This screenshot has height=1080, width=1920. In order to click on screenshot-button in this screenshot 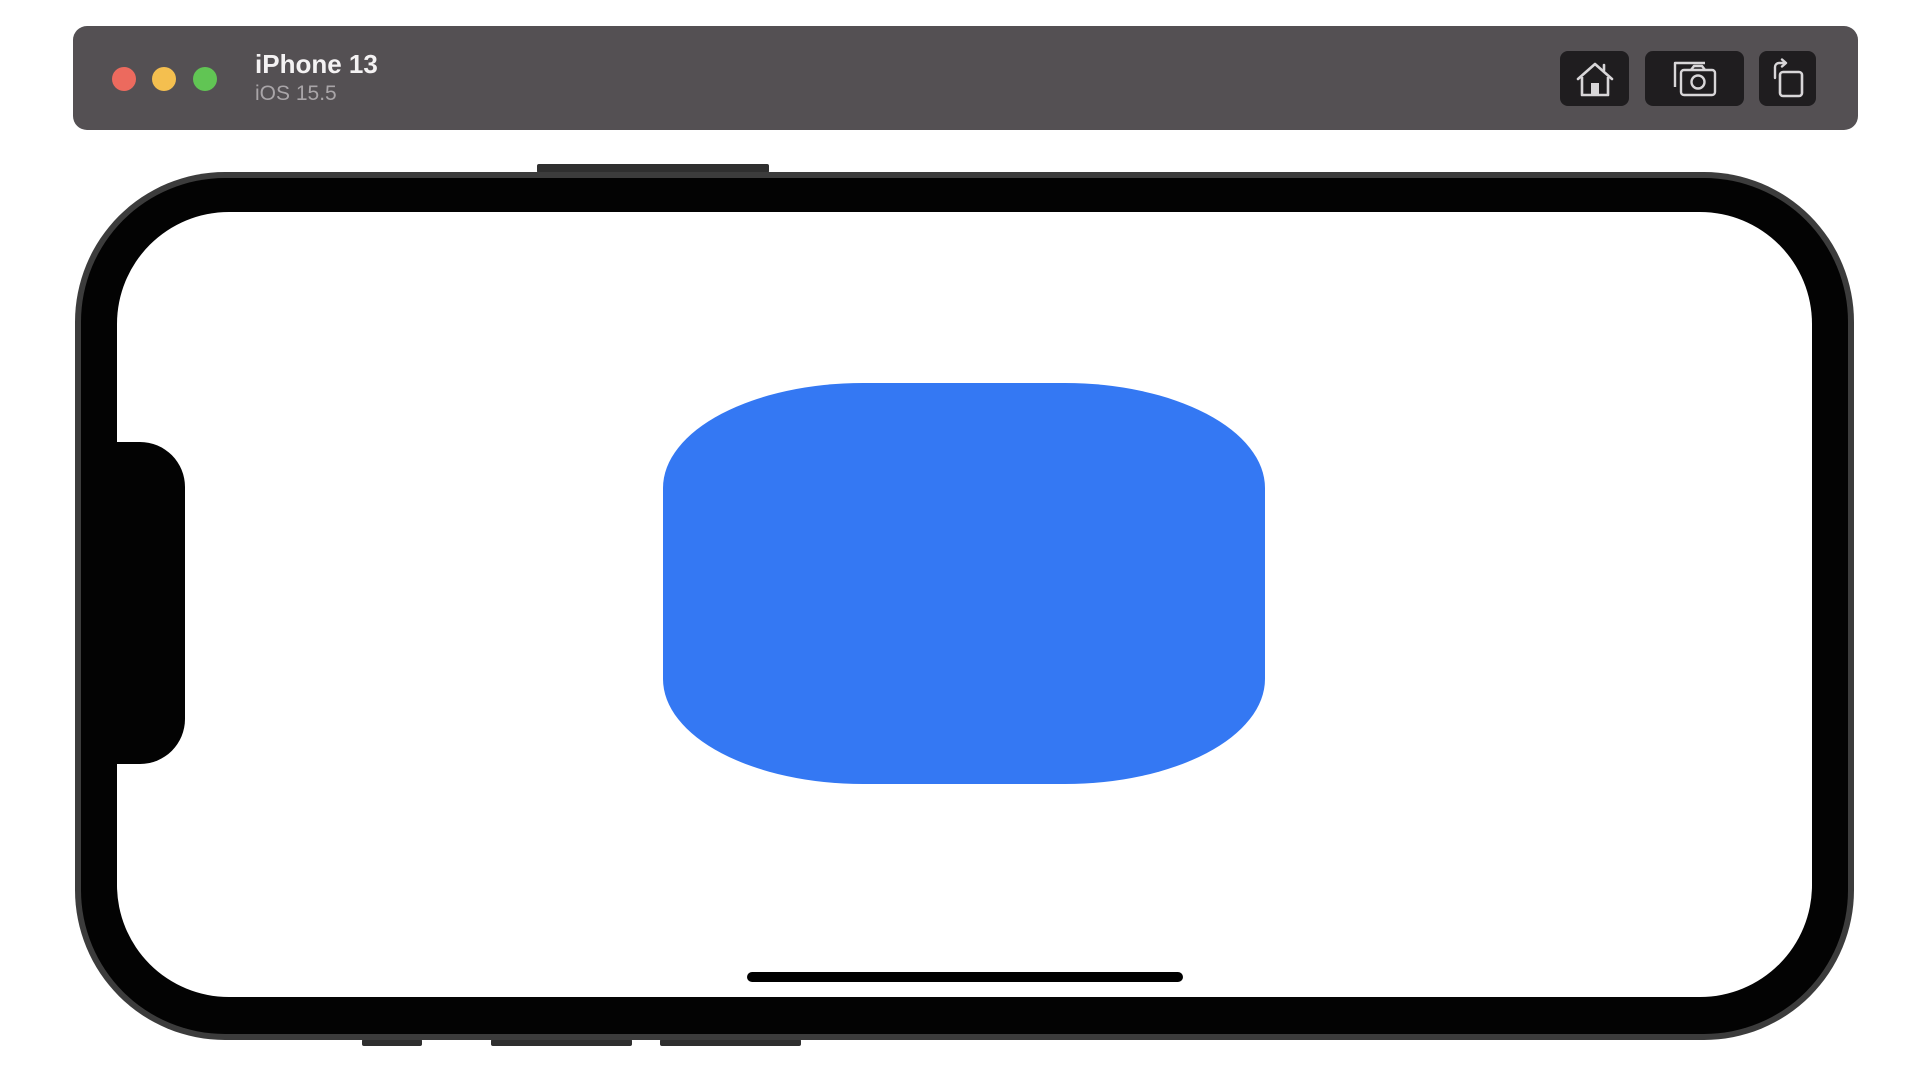, I will do `click(1694, 78)`.